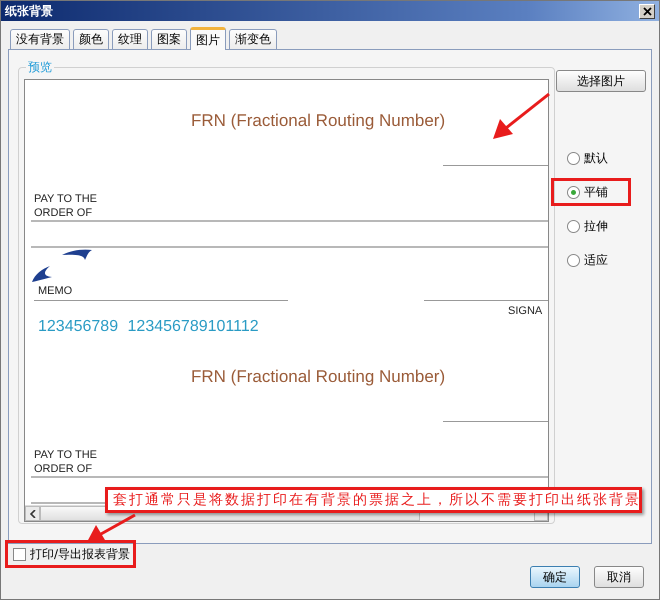 The width and height of the screenshot is (660, 600). I want to click on window-title: 纸张背景, so click(29, 11).